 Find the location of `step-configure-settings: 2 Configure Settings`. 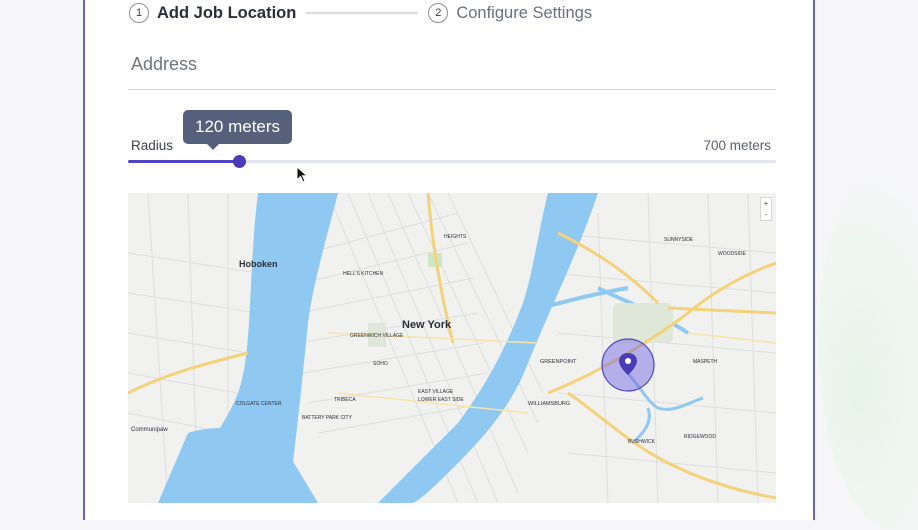

step-configure-settings: 2 Configure Settings is located at coordinates (510, 13).